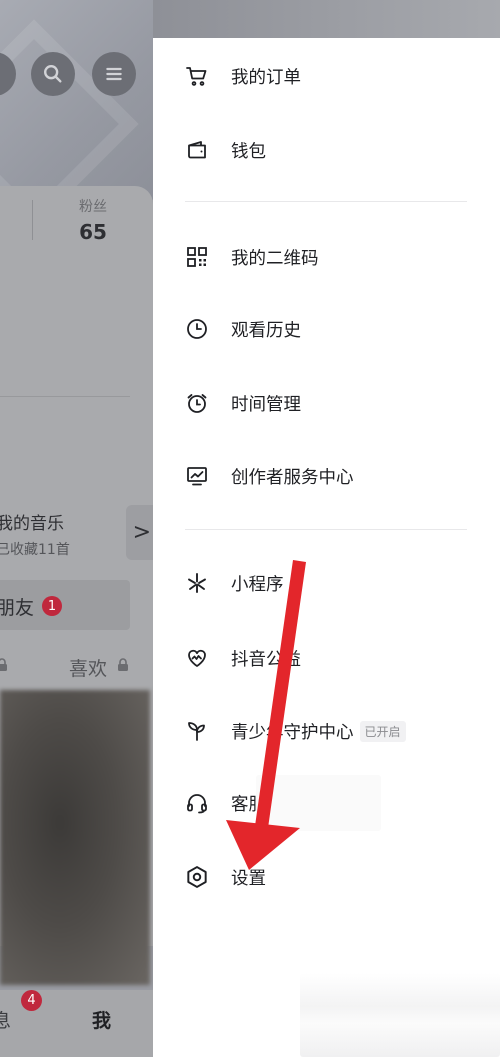 This screenshot has width=500, height=1057. I want to click on friends-label: 朋友, so click(17, 606).